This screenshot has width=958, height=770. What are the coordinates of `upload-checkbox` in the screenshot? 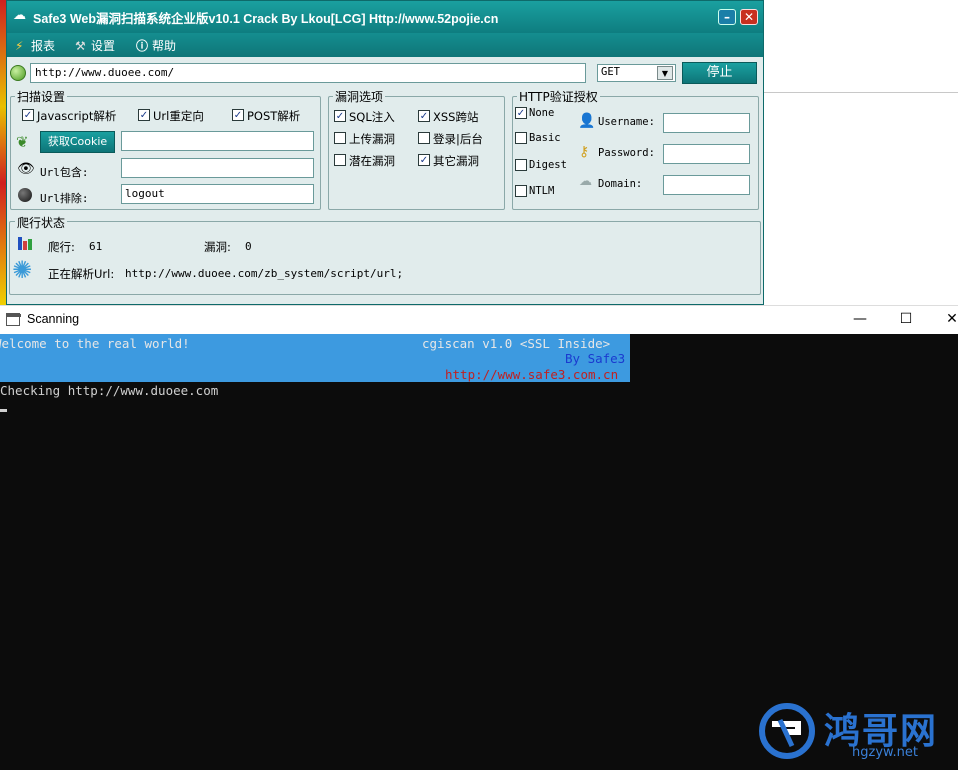 It's located at (340, 138).